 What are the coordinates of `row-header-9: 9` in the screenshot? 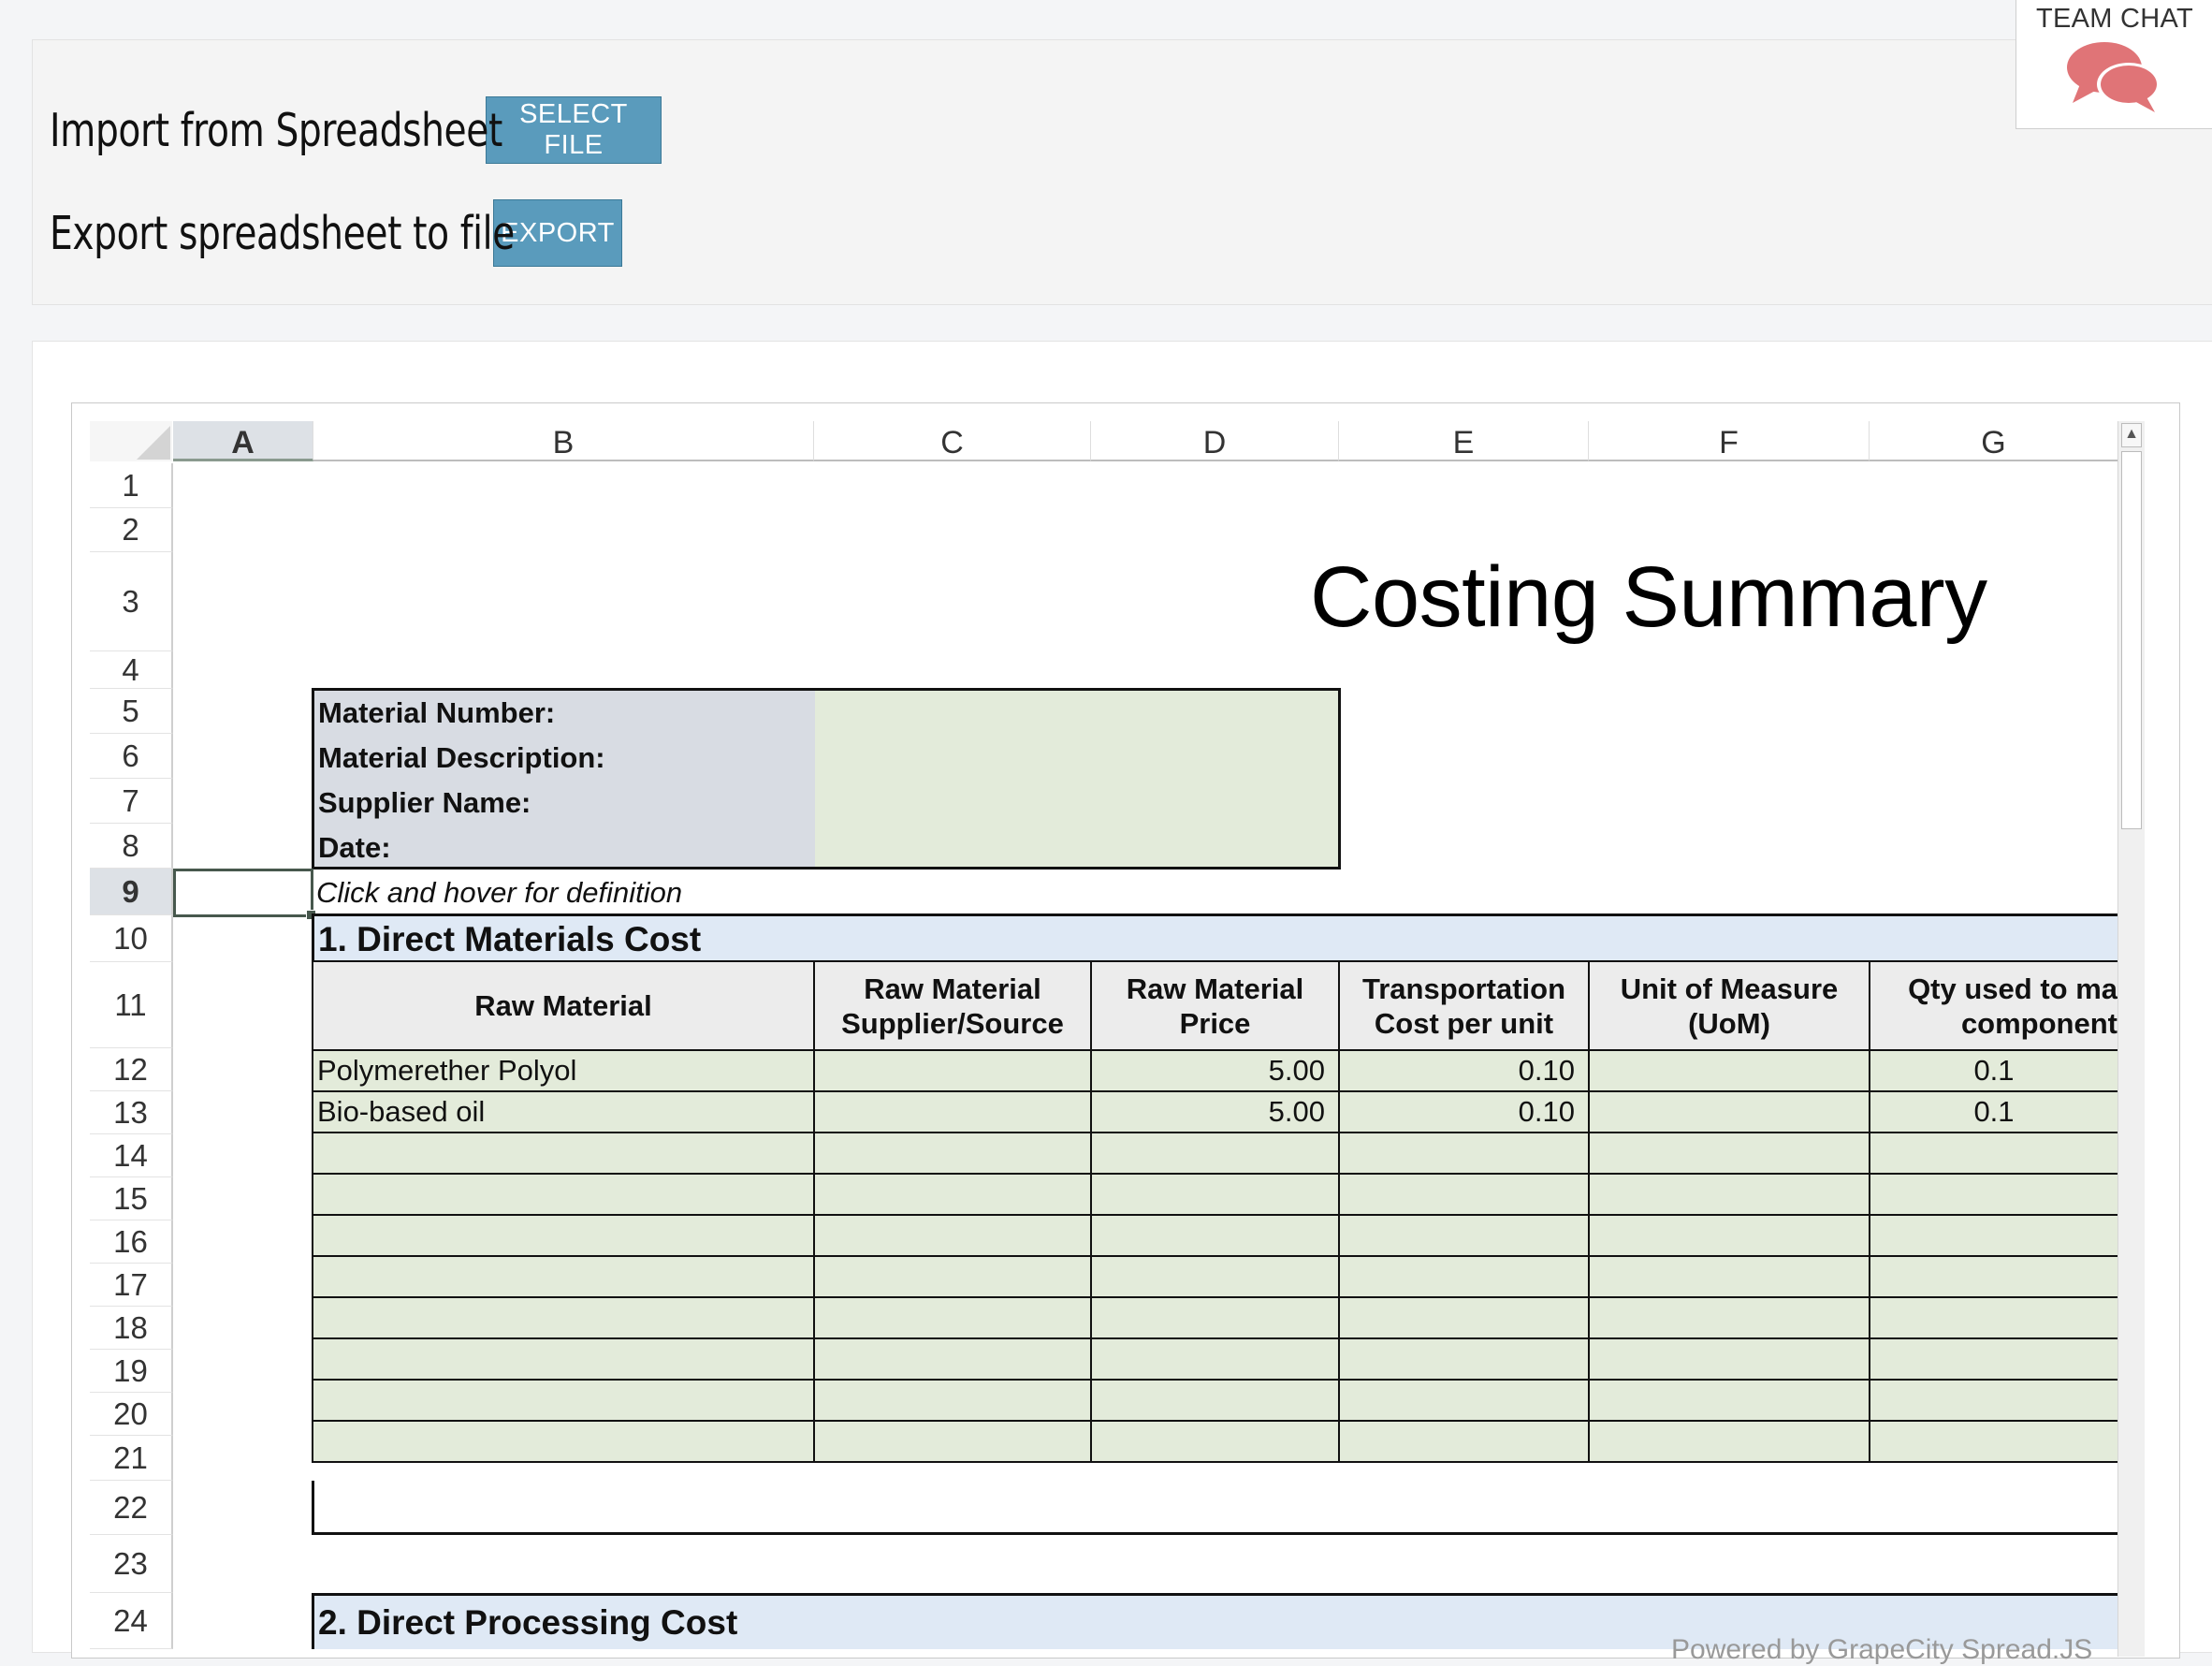 It's located at (131, 892).